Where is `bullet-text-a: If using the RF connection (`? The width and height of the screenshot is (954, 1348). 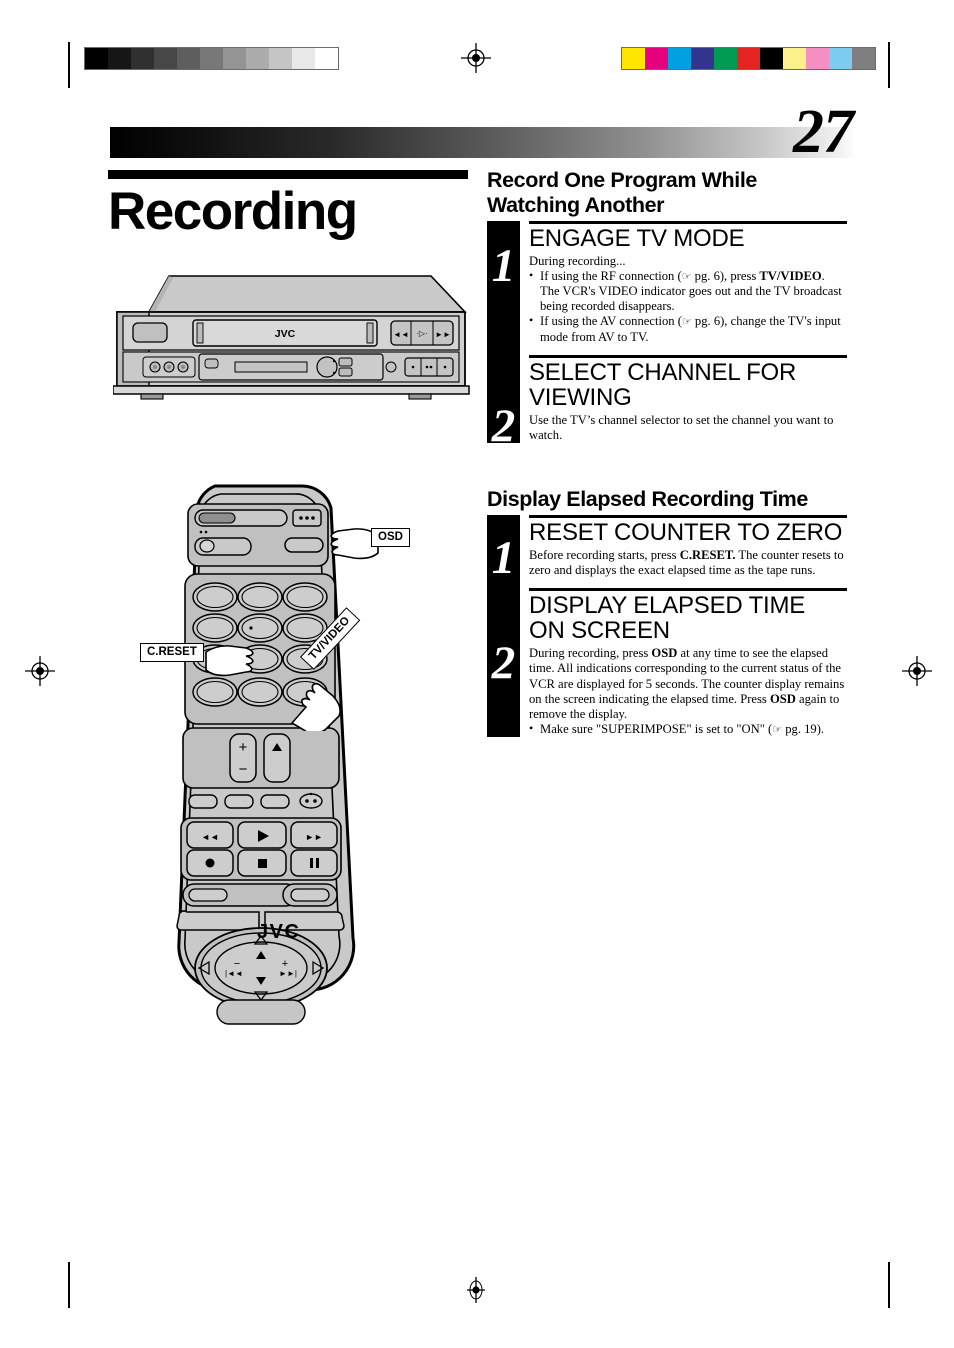
bullet-text-a: If using the RF connection ( is located at coordinates (611, 276).